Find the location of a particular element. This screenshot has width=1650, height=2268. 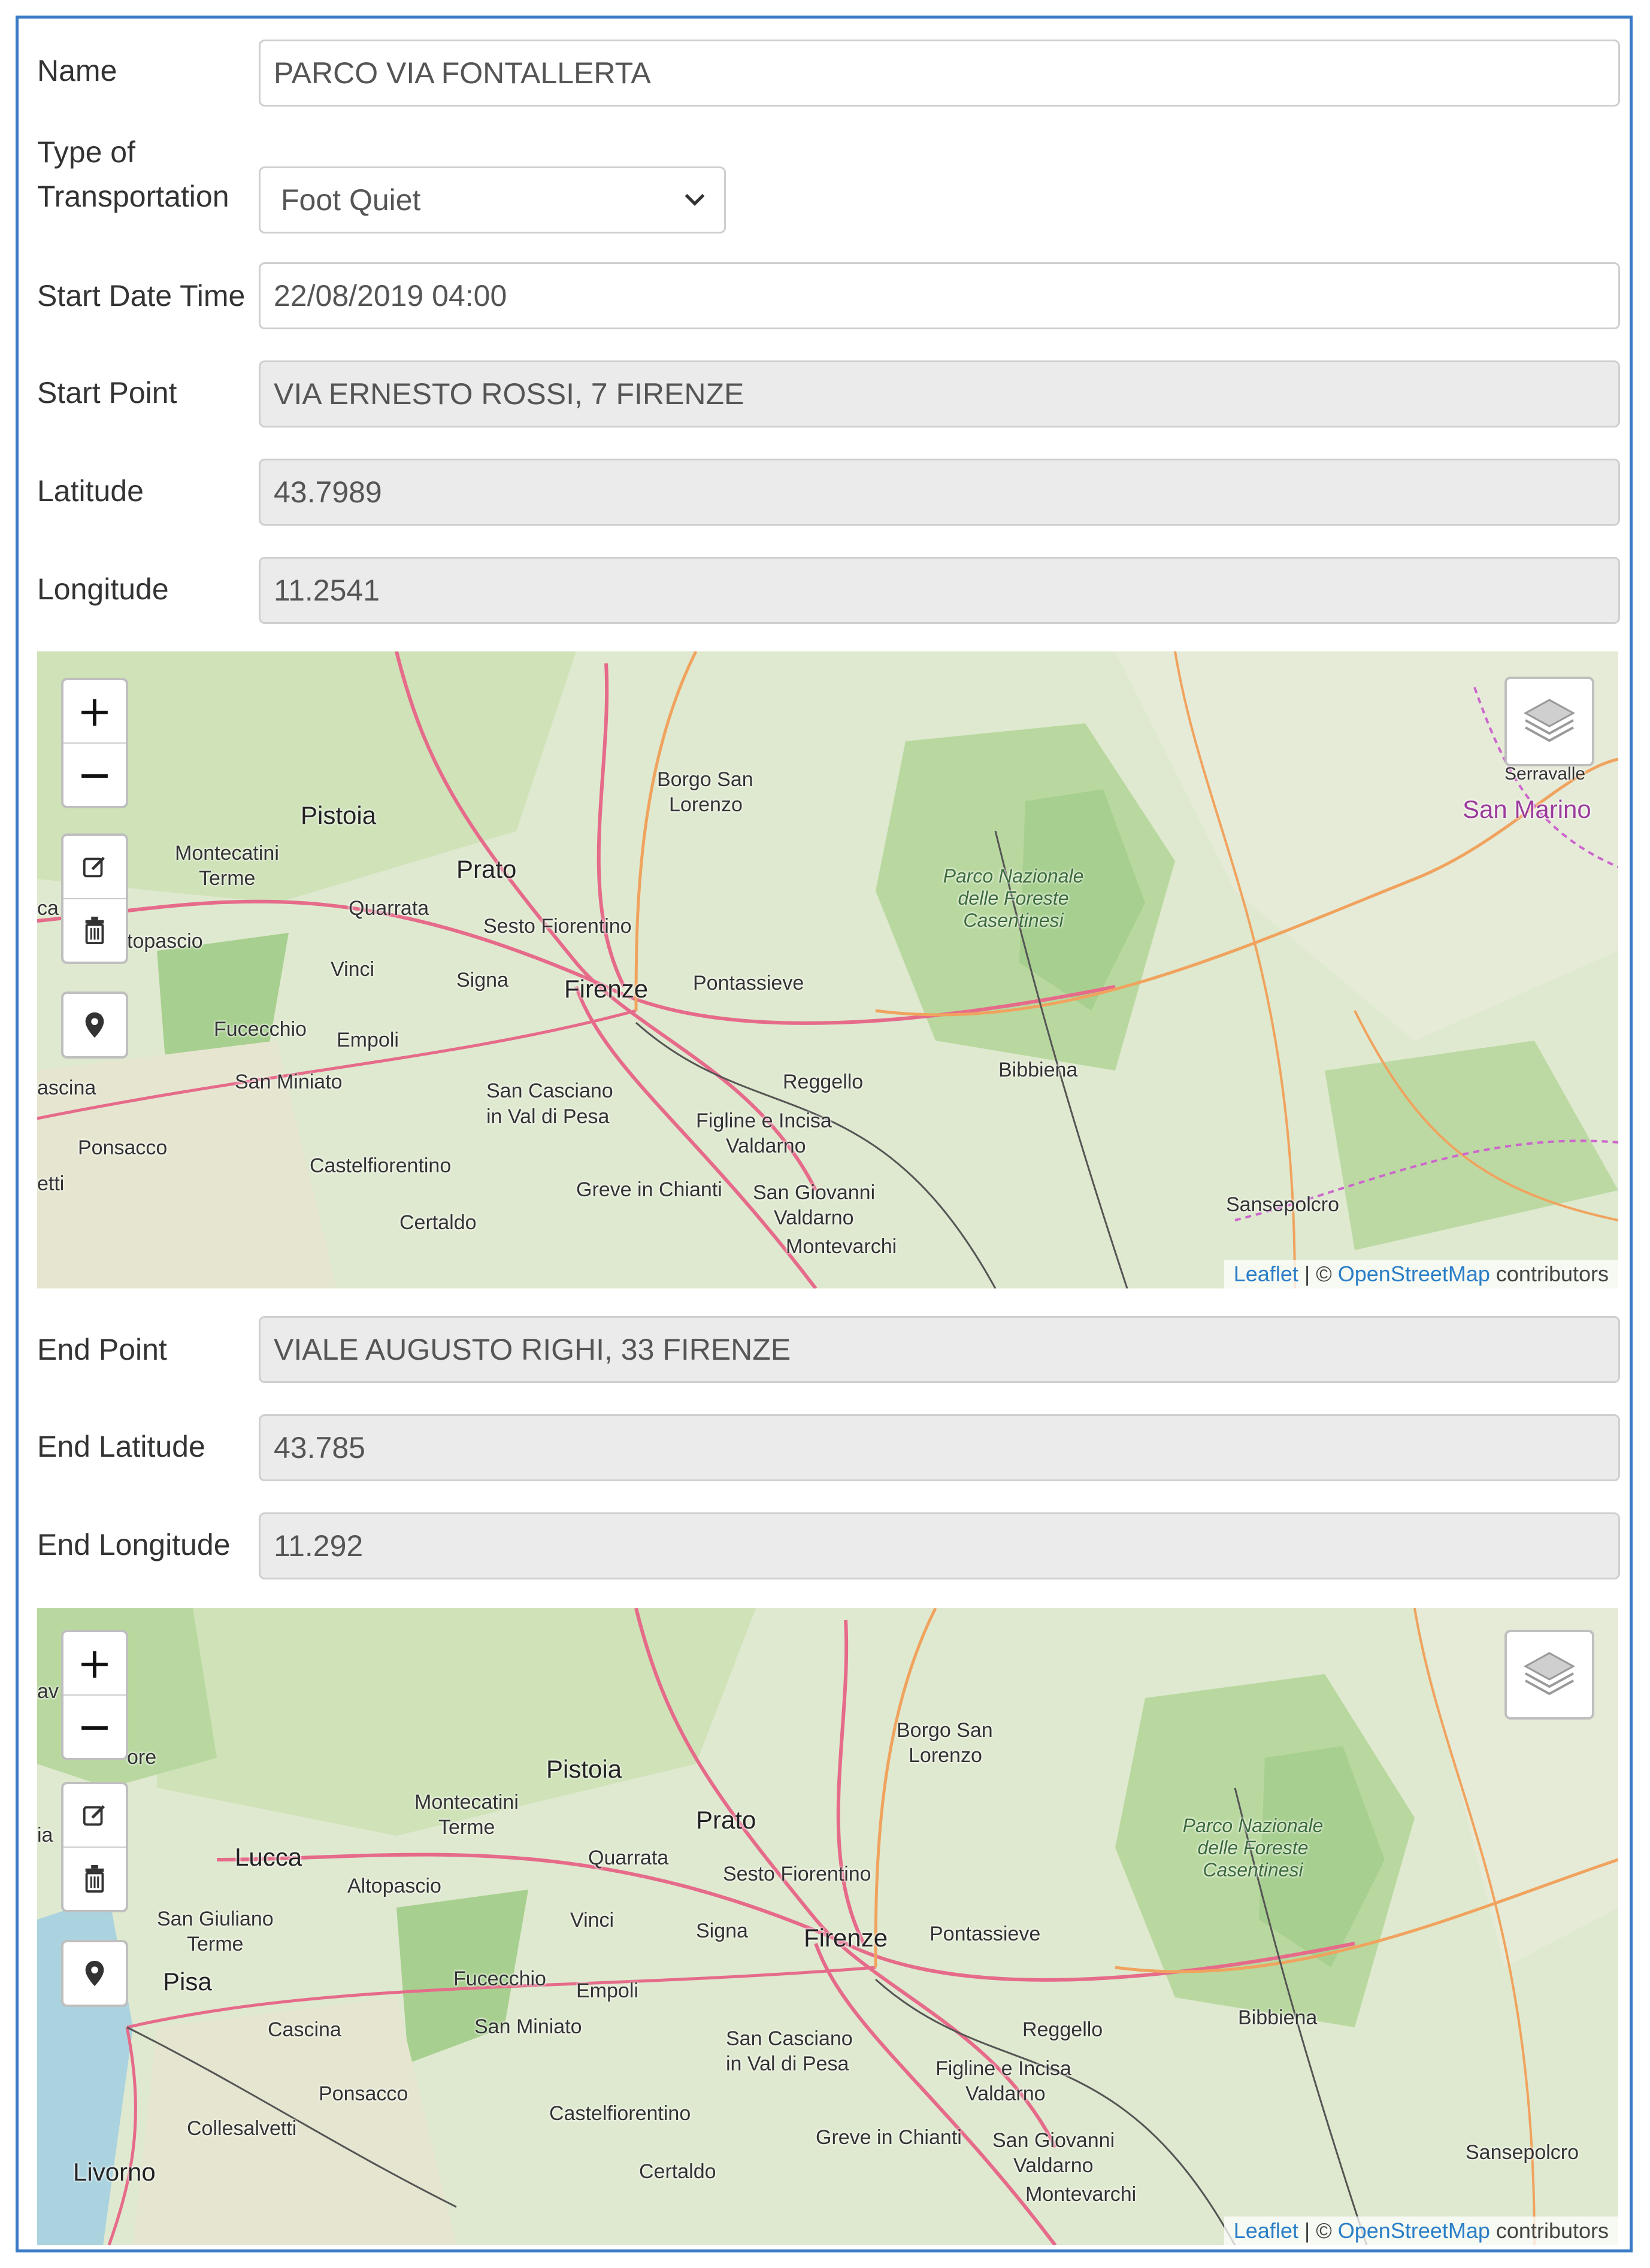

end-latitude-label: End Latitude is located at coordinates (121, 1446).